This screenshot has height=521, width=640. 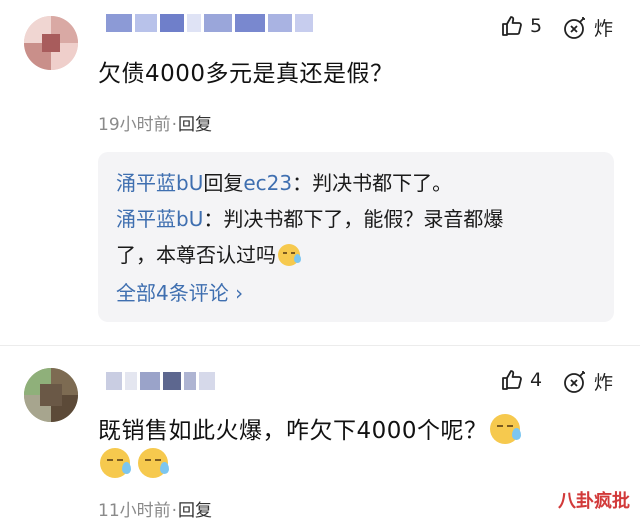 I want to click on comment-text: 欠债4000多元是真还是假？, so click(x=246, y=74).